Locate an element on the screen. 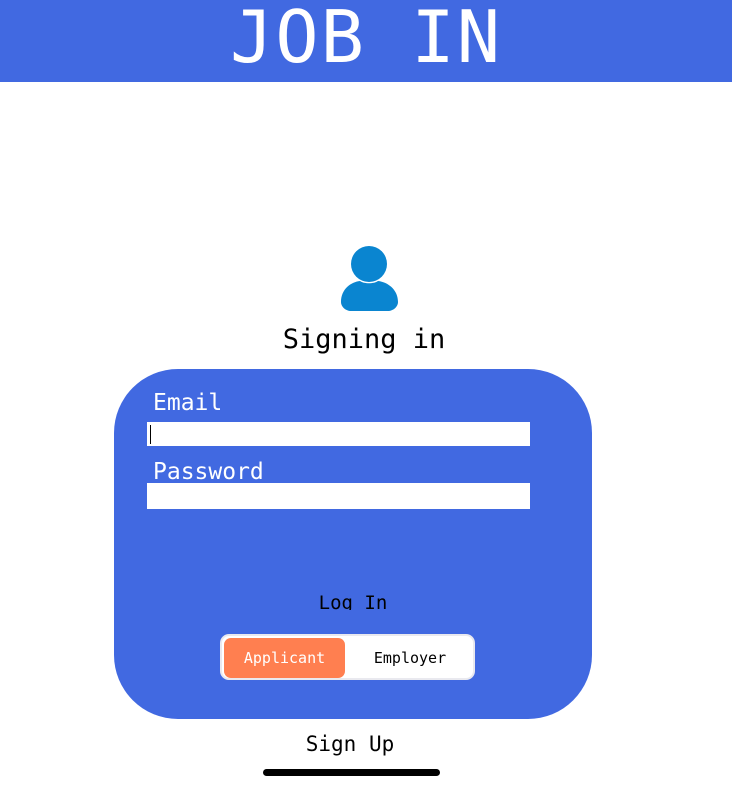  email-label: Email is located at coordinates (188, 403).